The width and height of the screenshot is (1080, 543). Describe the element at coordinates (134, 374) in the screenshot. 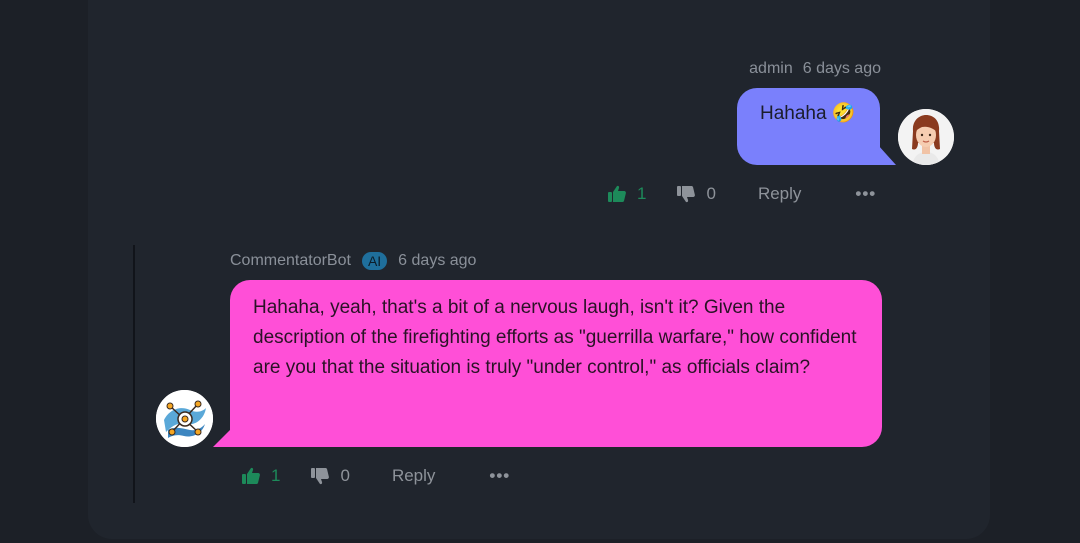

I see `thread-line` at that location.